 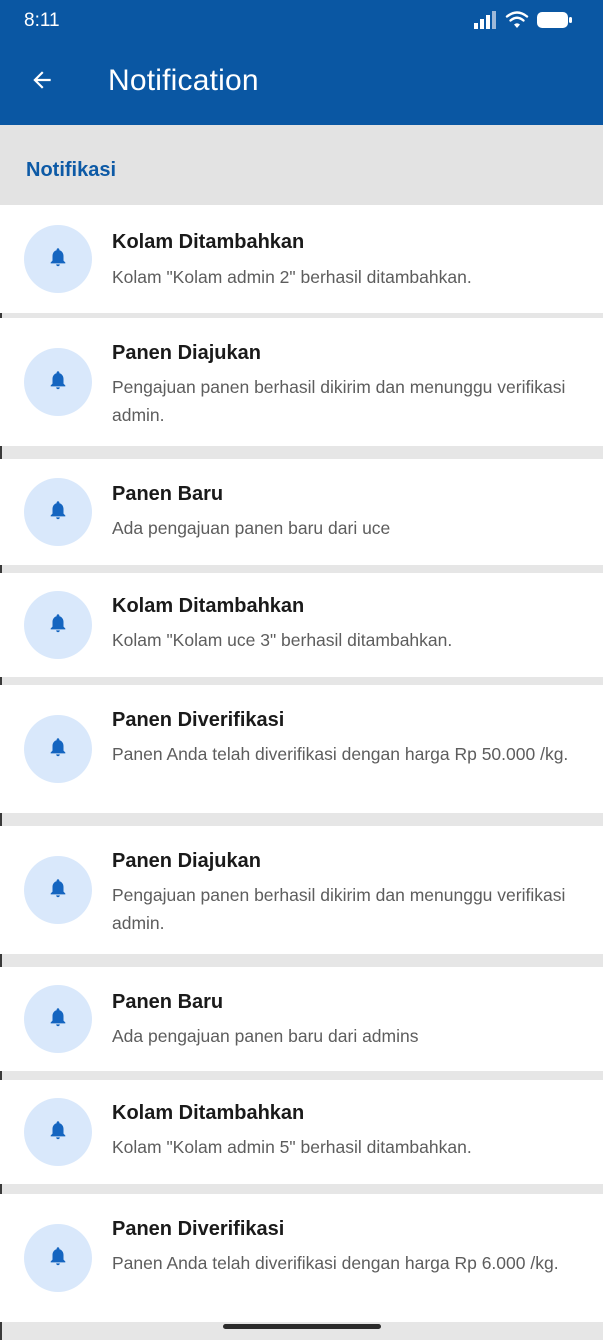 I want to click on app-bar: Notification, so click(x=301, y=82).